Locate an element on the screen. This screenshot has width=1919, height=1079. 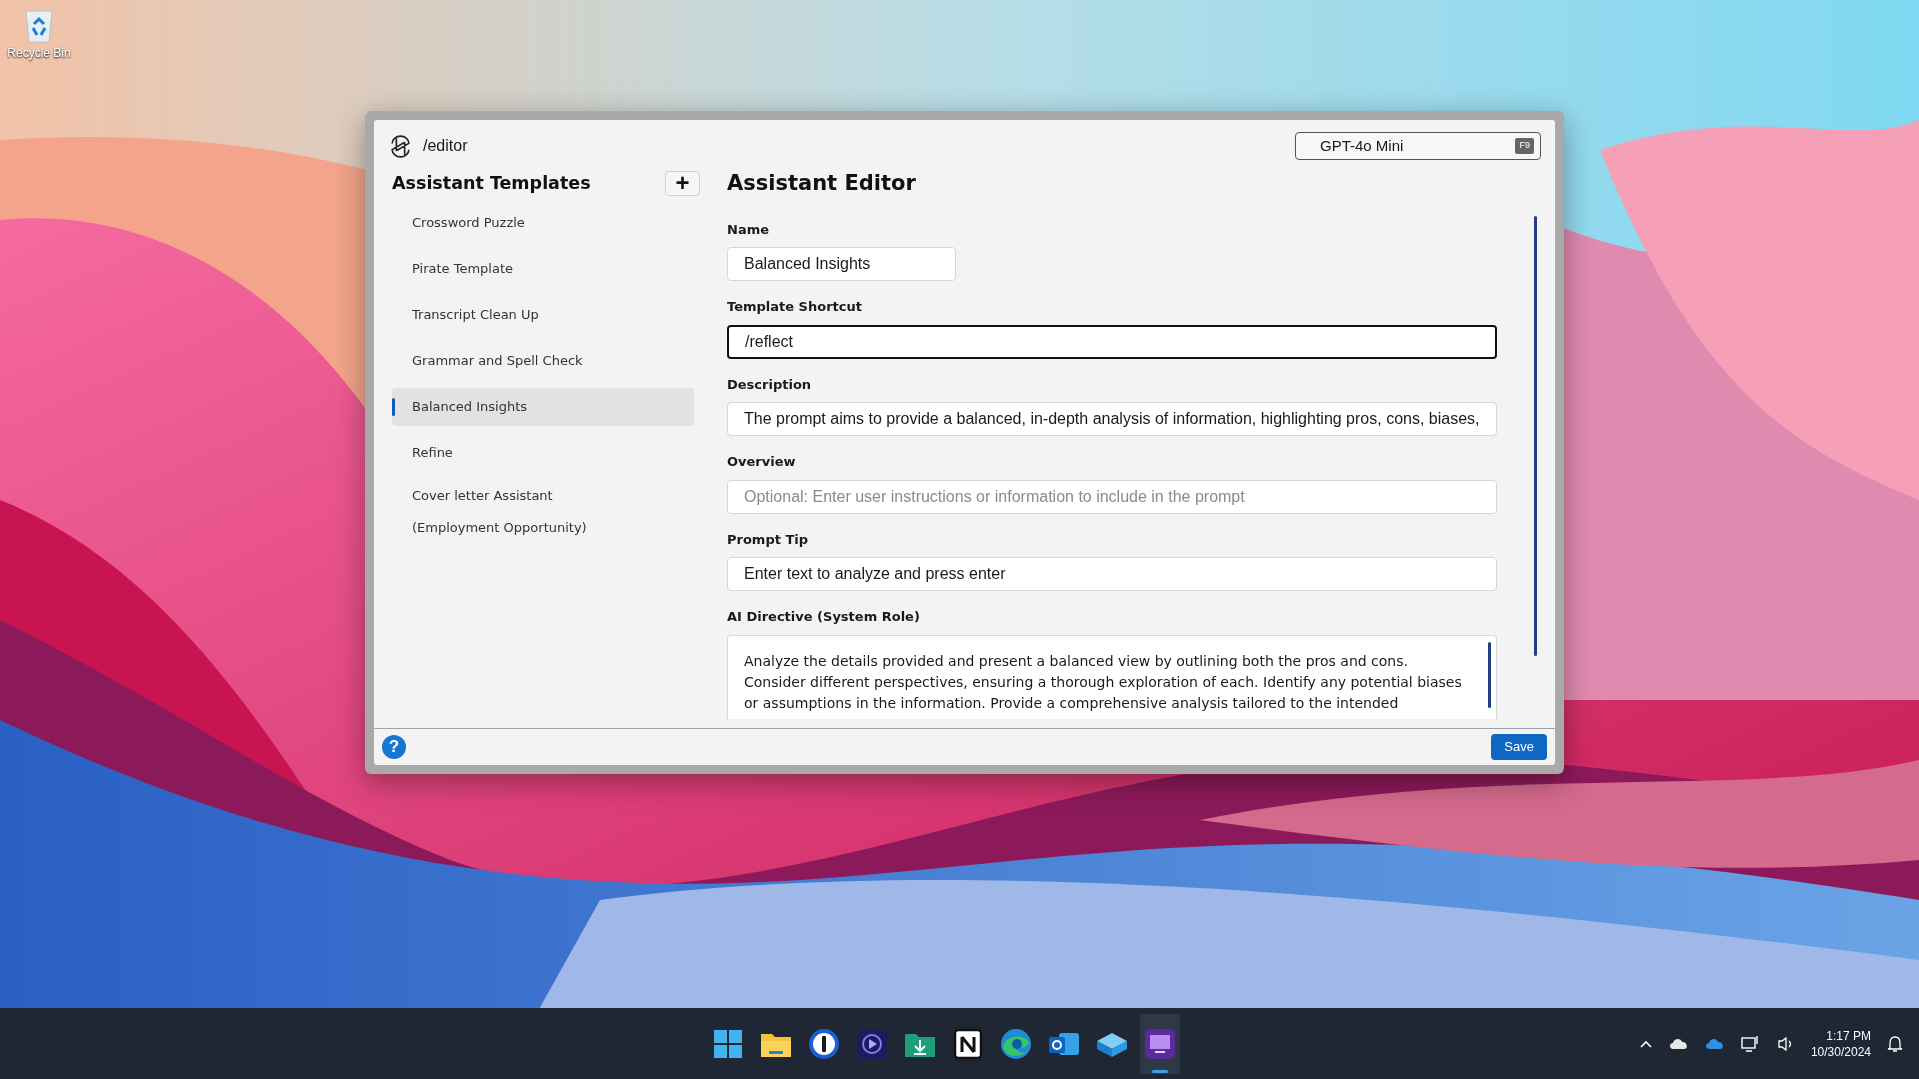
save-button: Save is located at coordinates (1519, 747).